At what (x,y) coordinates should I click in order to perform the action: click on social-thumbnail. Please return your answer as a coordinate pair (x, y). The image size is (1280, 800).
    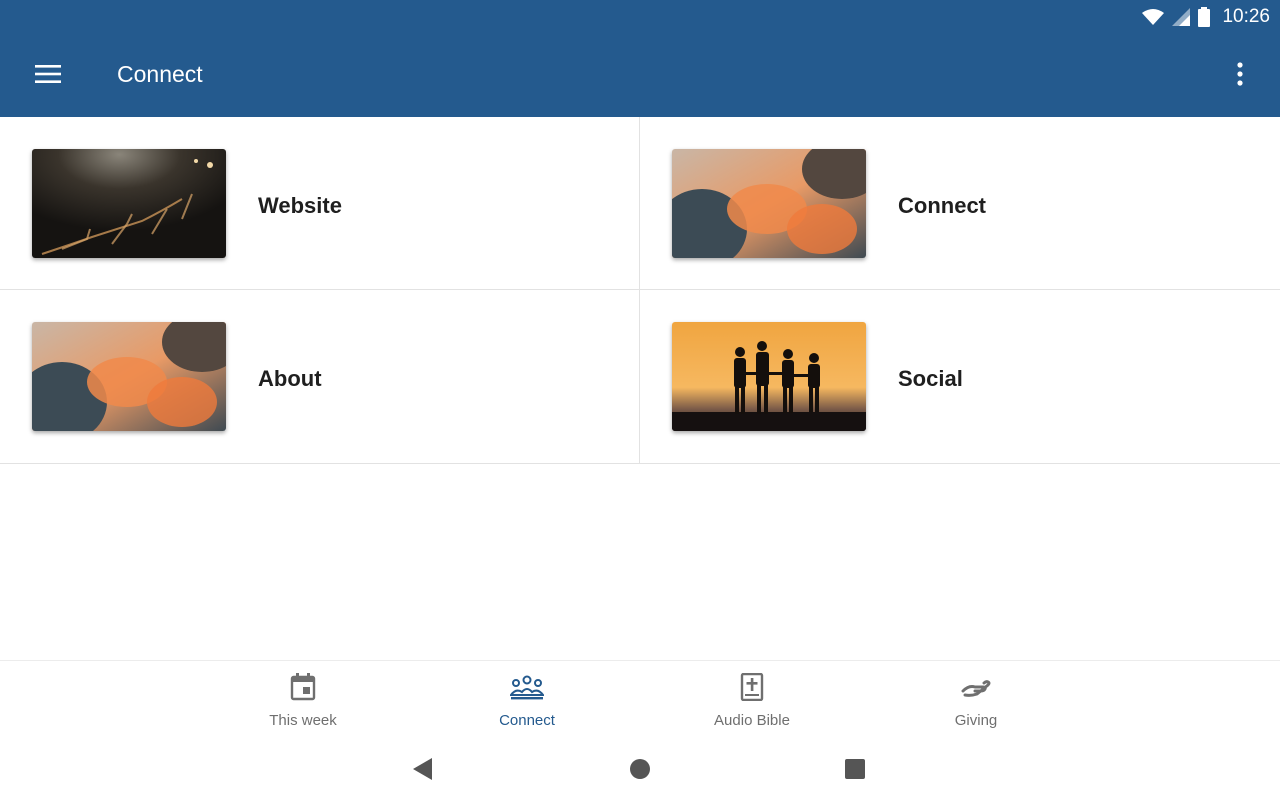
    Looking at the image, I should click on (769, 376).